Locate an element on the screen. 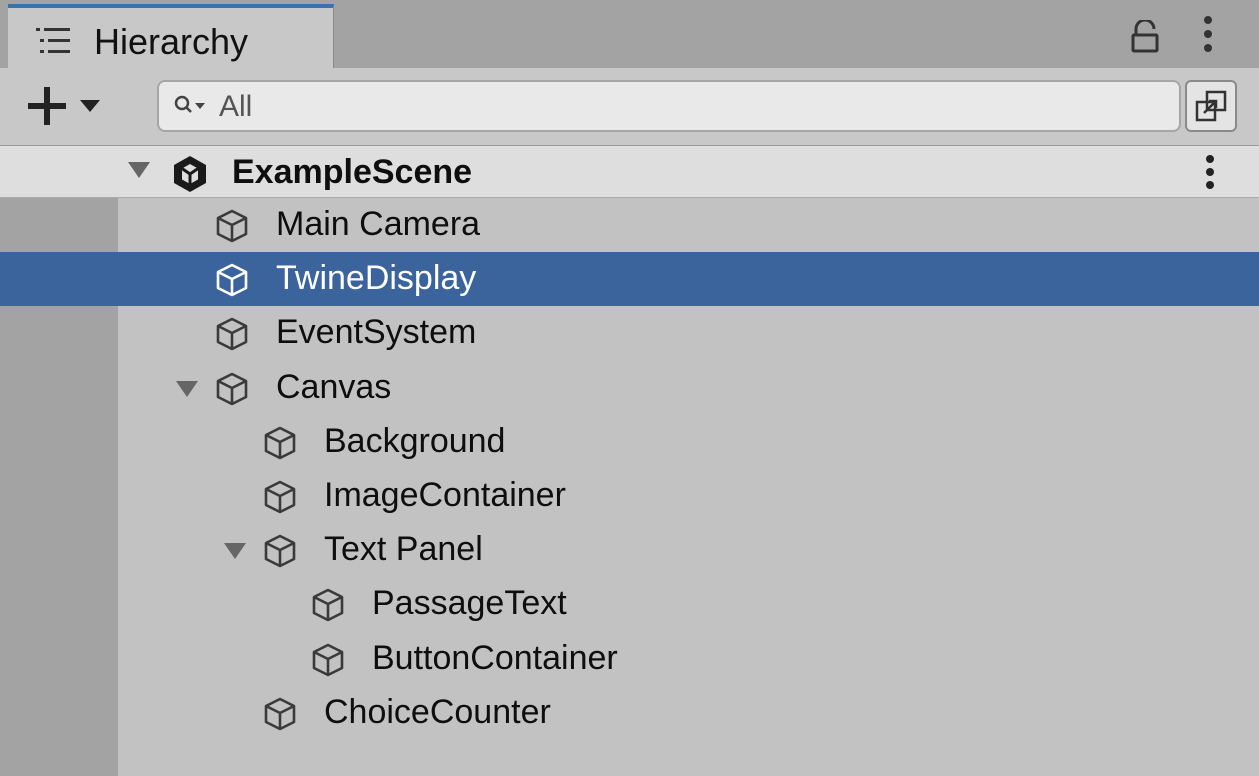 The width and height of the screenshot is (1259, 776). hierarchy-item-label: Canvas is located at coordinates (334, 386).